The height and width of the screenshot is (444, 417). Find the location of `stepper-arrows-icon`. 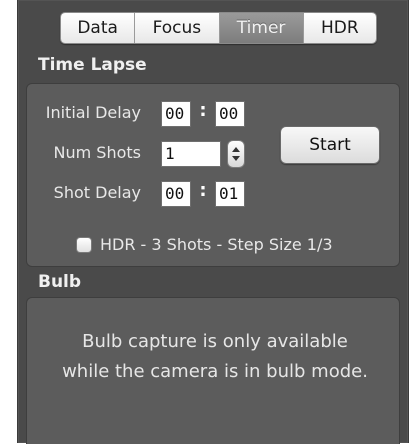

stepper-arrows-icon is located at coordinates (236, 154).